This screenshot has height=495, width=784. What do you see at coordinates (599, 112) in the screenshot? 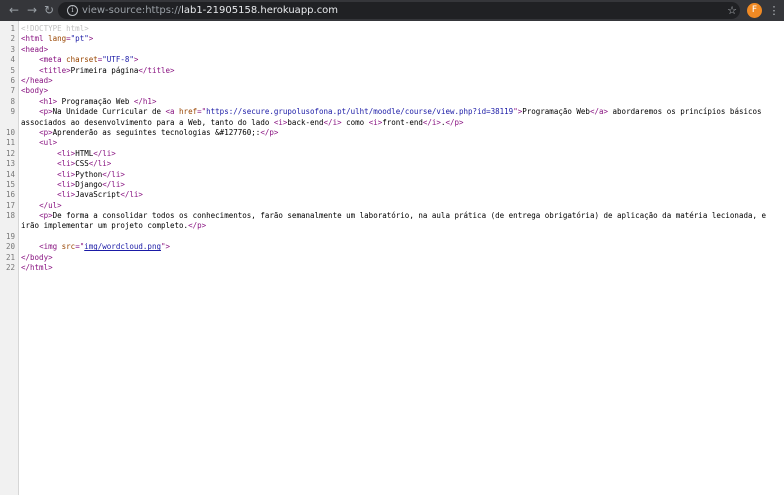
I see `tag: </a>` at bounding box center [599, 112].